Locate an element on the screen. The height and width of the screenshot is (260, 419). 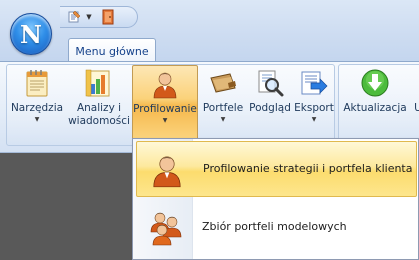
aktualizacja-label: Aktualizacja is located at coordinates (375, 108).